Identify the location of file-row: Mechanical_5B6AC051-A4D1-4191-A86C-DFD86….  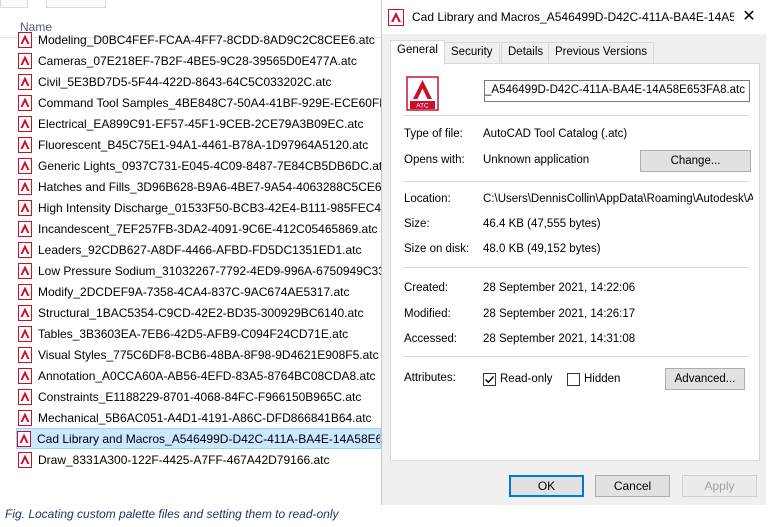
(199, 417).